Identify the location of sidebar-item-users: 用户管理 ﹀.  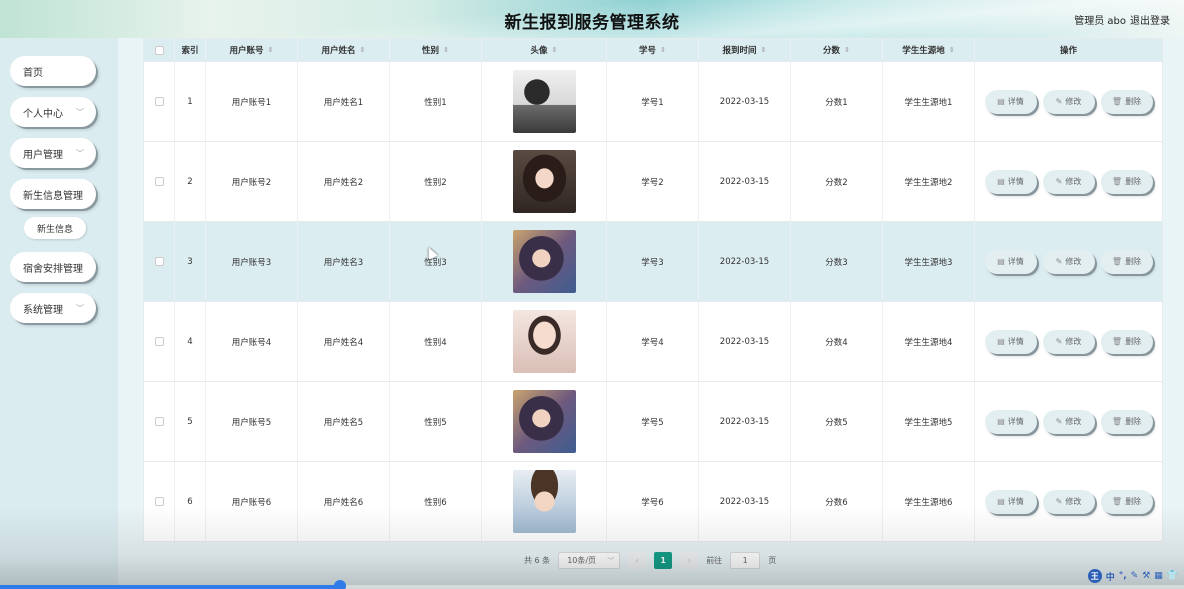
(53, 153).